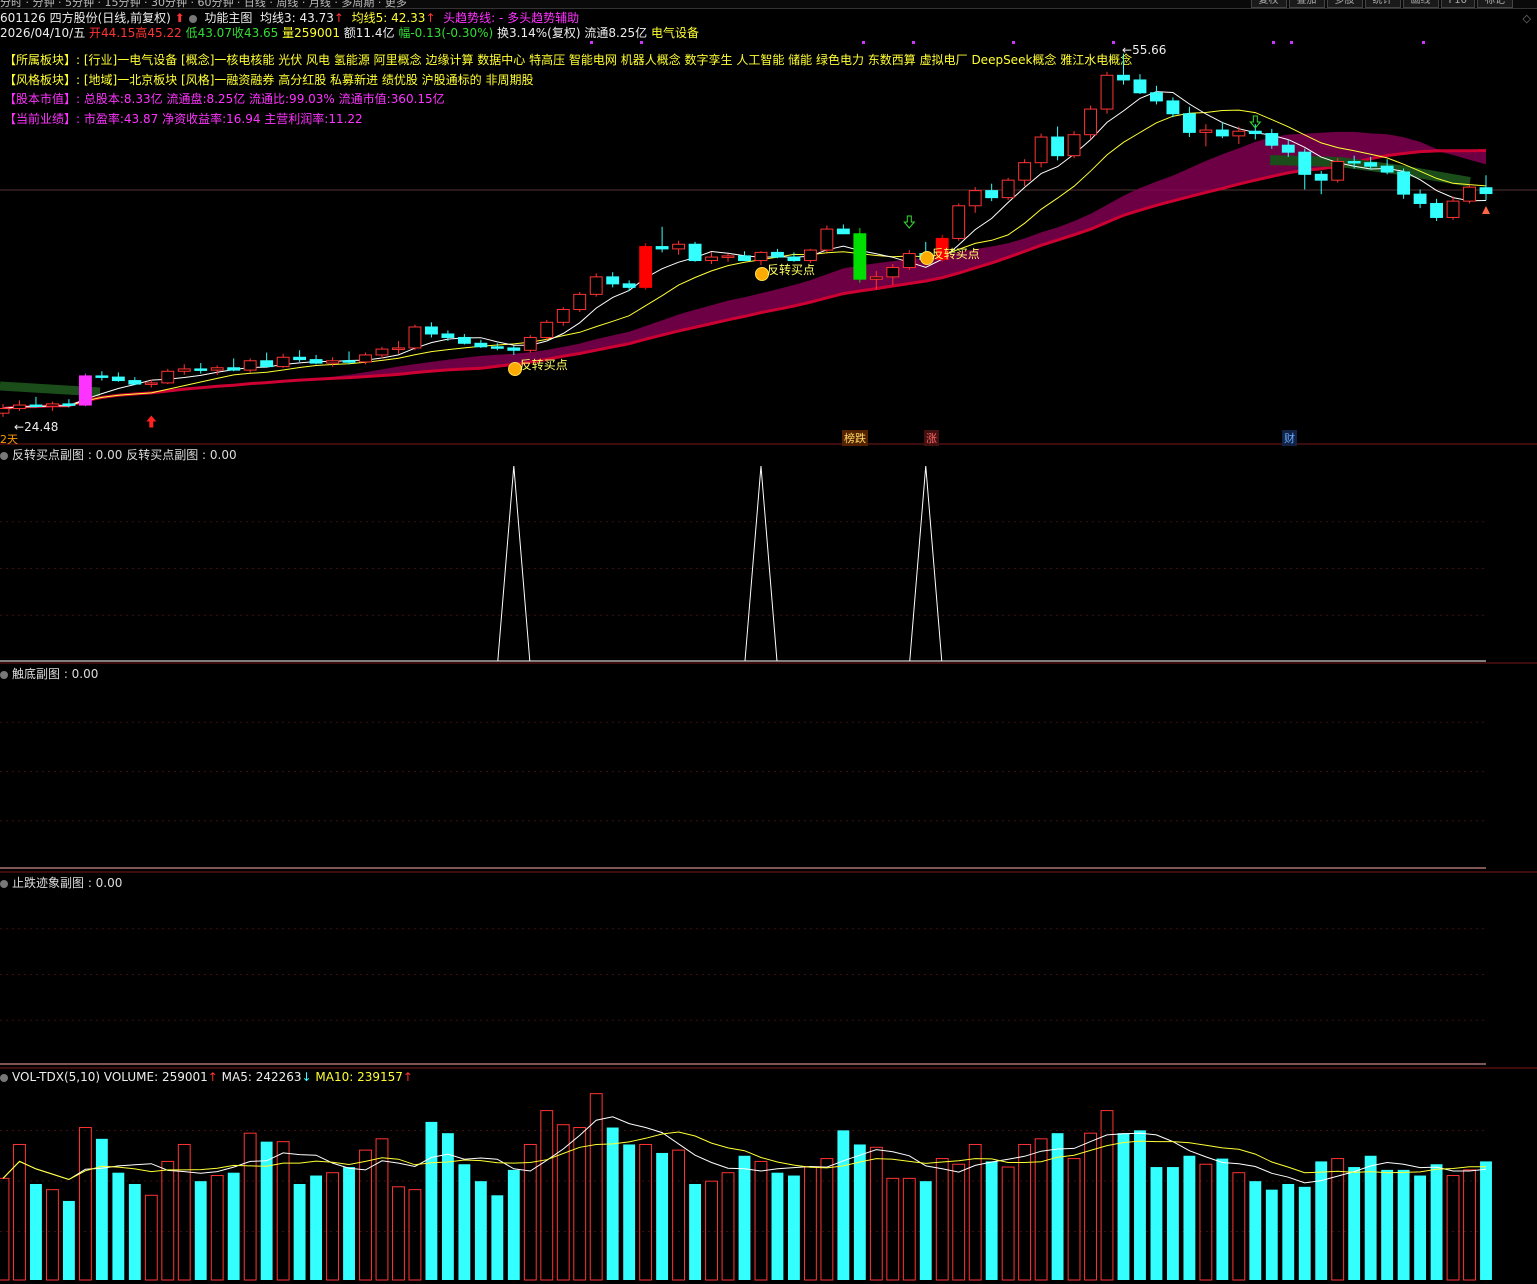 Image resolution: width=1537 pixels, height=1284 pixels. What do you see at coordinates (49, 673) in the screenshot?
I see `panel2-title: 触底副图 : 0.00` at bounding box center [49, 673].